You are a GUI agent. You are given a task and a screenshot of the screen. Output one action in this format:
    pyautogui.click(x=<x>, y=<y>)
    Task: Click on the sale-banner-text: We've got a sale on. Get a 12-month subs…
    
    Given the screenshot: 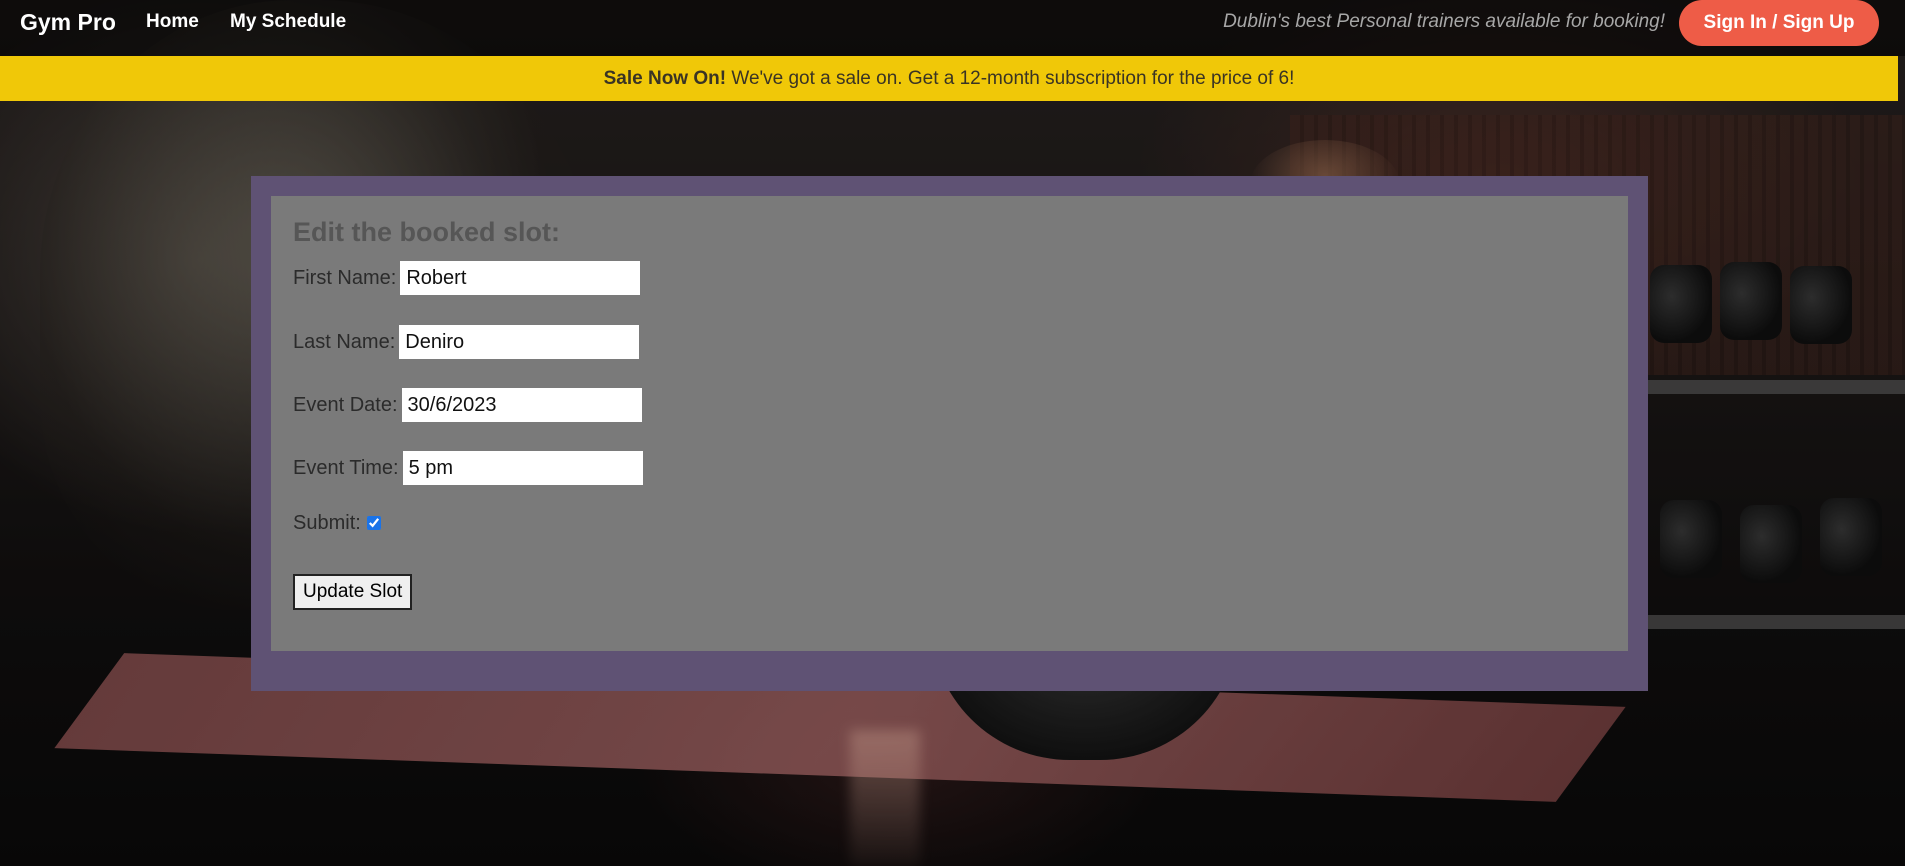 What is the action you would take?
    pyautogui.click(x=1010, y=78)
    